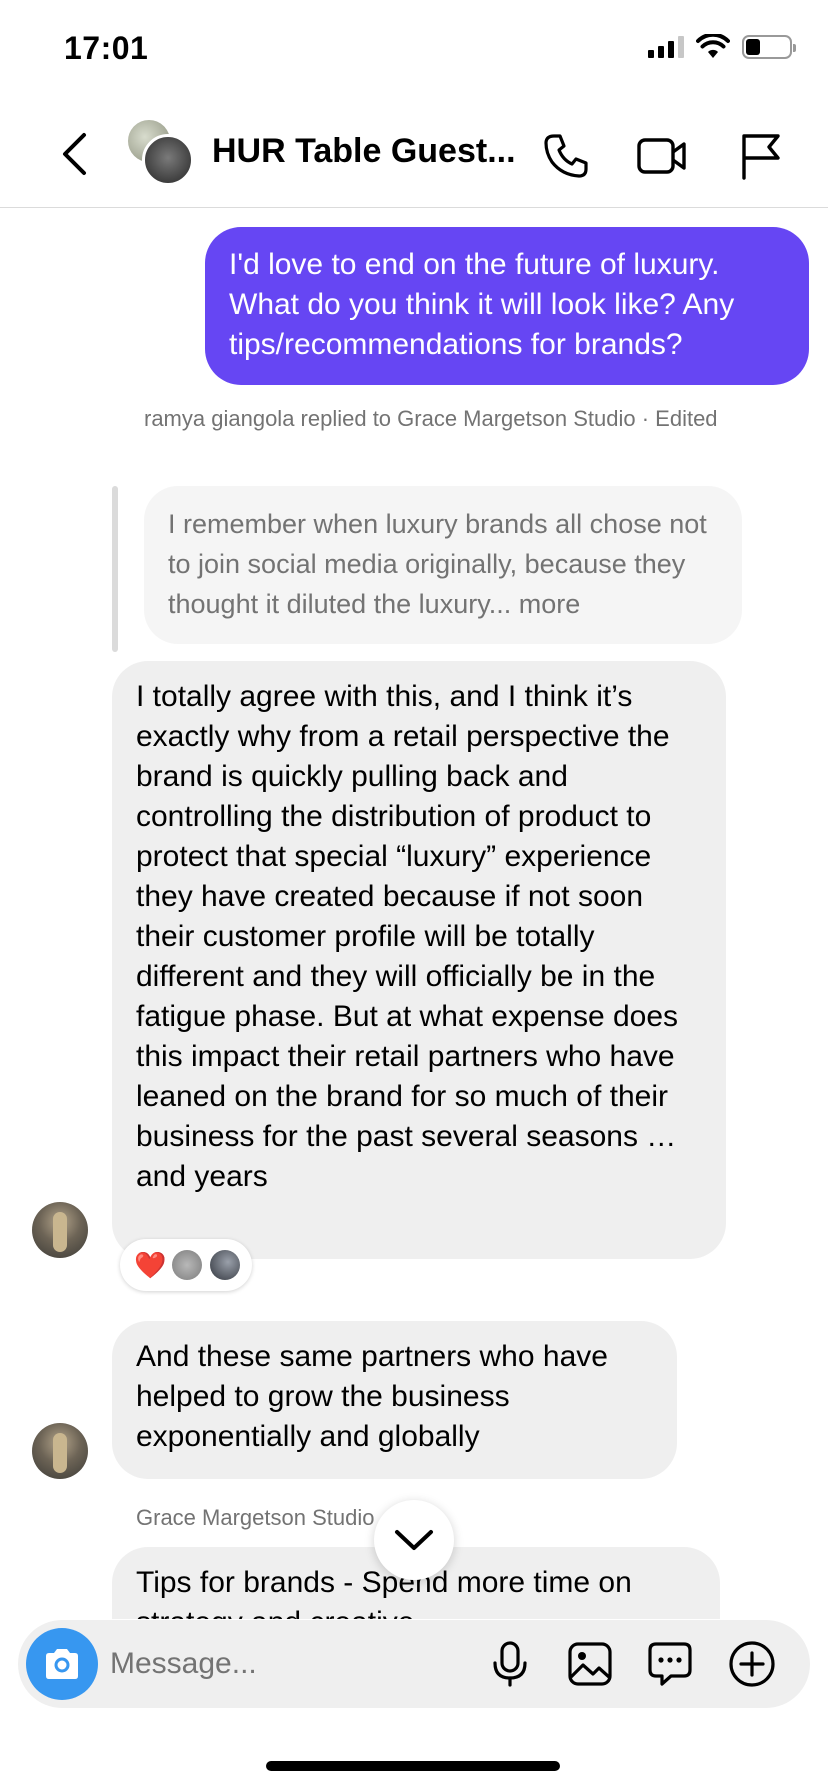  I want to click on flag-icon, so click(761, 157).